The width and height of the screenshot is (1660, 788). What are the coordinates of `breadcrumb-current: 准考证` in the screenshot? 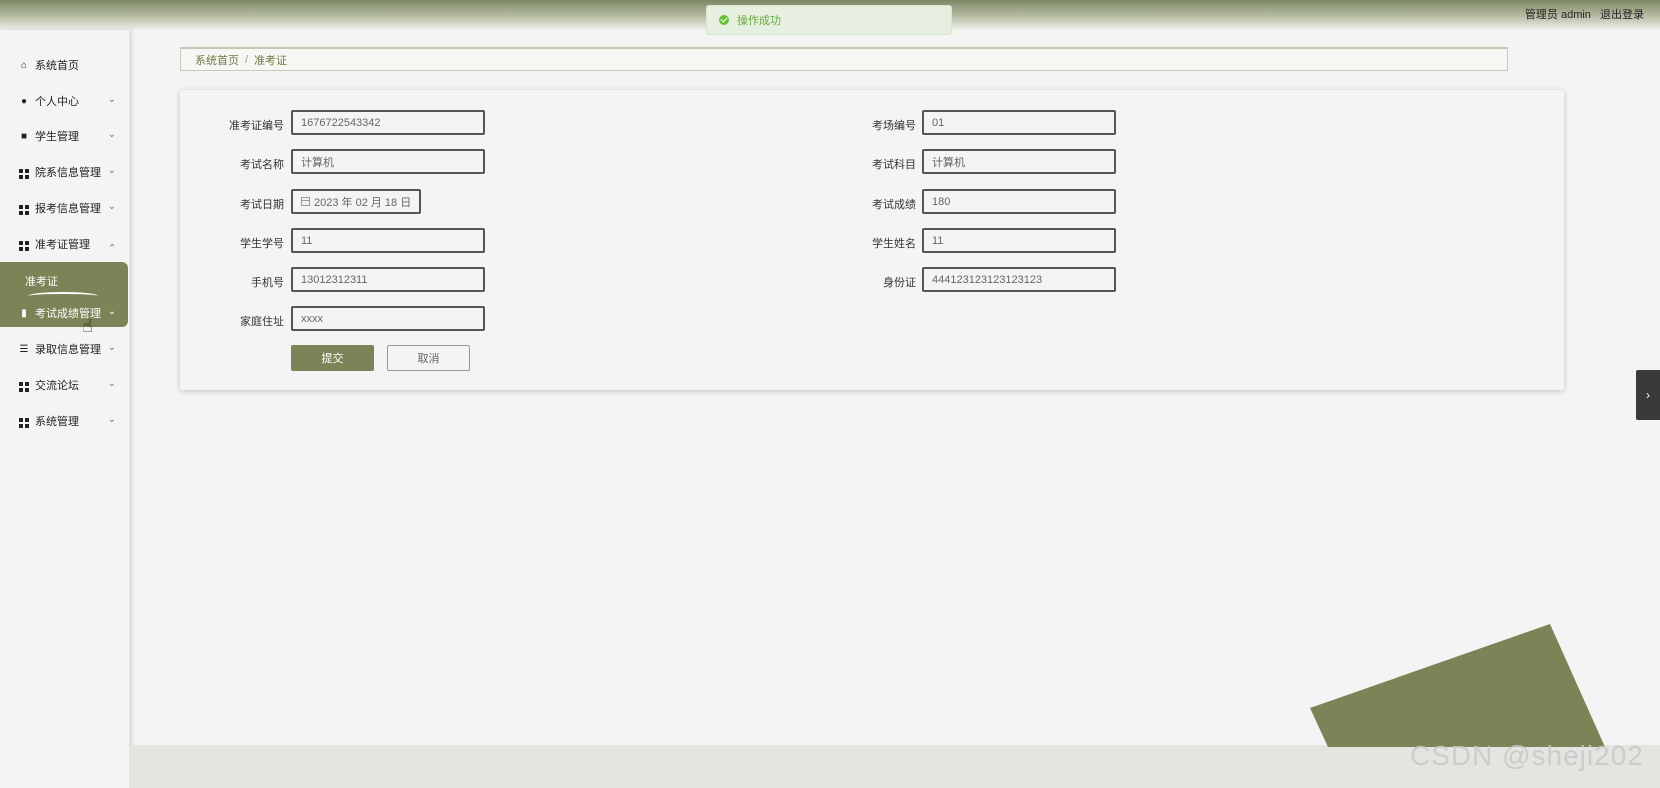 It's located at (271, 60).